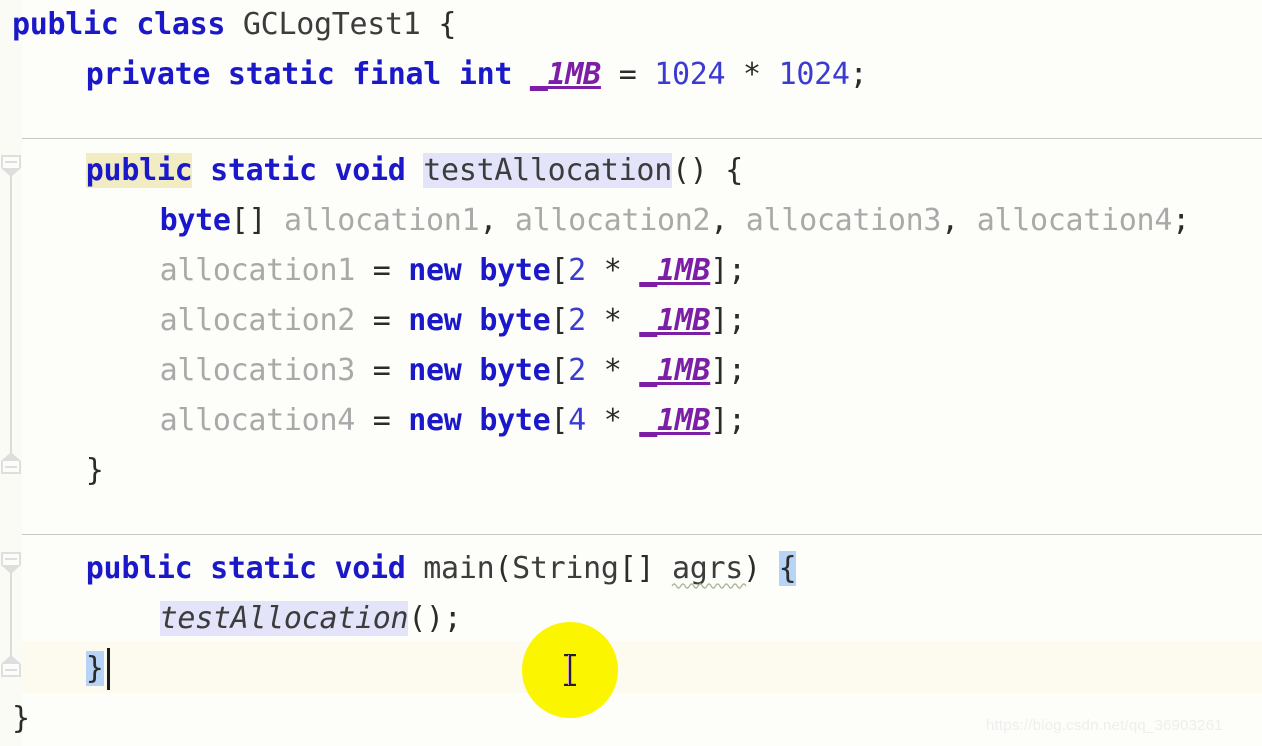  What do you see at coordinates (752, 568) in the screenshot?
I see `token: )` at bounding box center [752, 568].